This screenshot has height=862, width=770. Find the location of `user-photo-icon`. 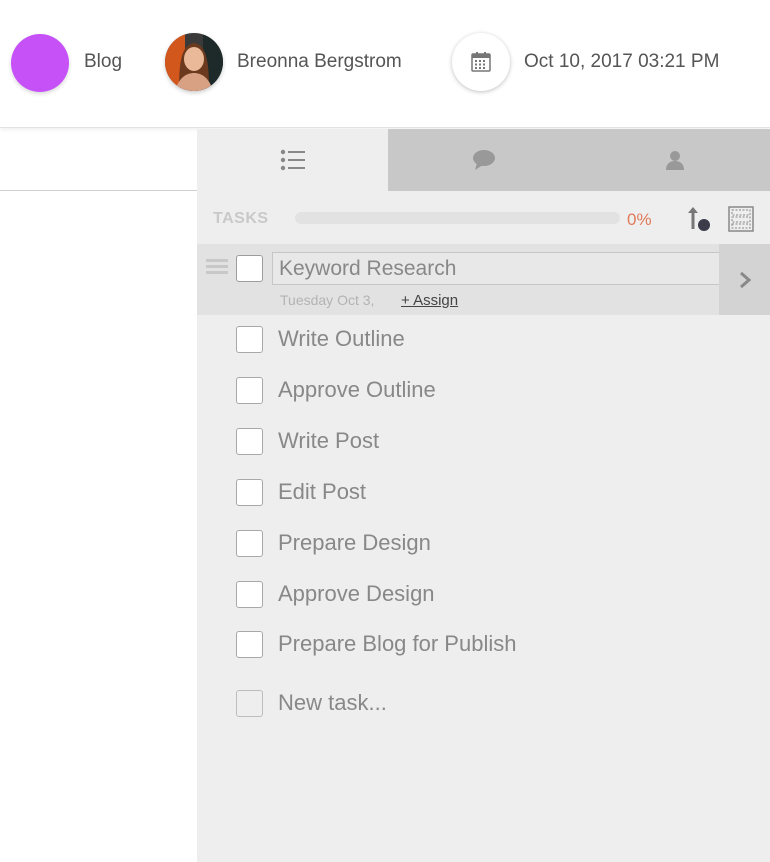

user-photo-icon is located at coordinates (194, 62).